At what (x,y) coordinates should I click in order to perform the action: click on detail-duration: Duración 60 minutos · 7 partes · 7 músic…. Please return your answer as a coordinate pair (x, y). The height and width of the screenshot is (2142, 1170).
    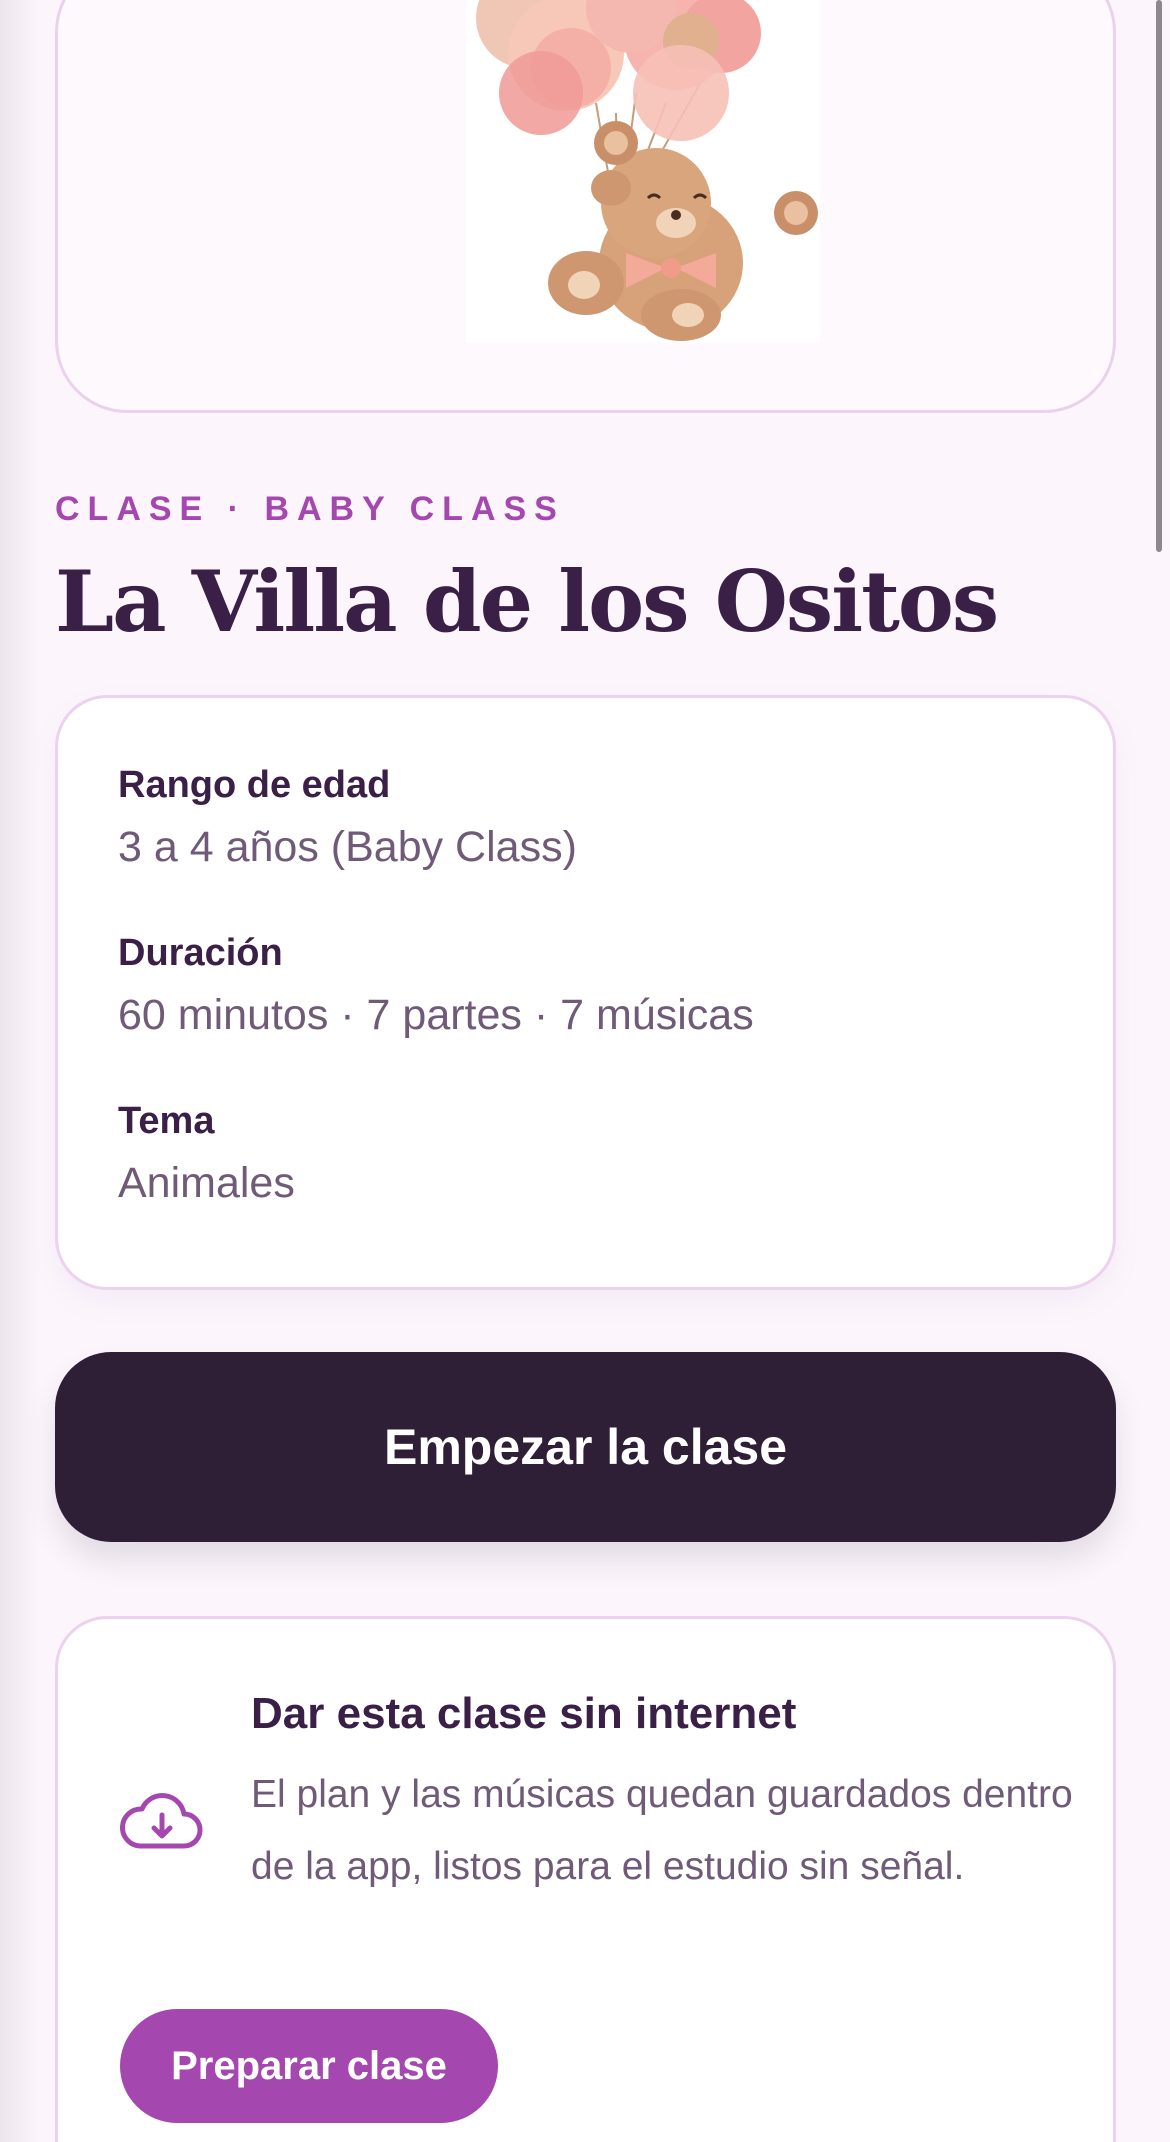
    Looking at the image, I should click on (436, 986).